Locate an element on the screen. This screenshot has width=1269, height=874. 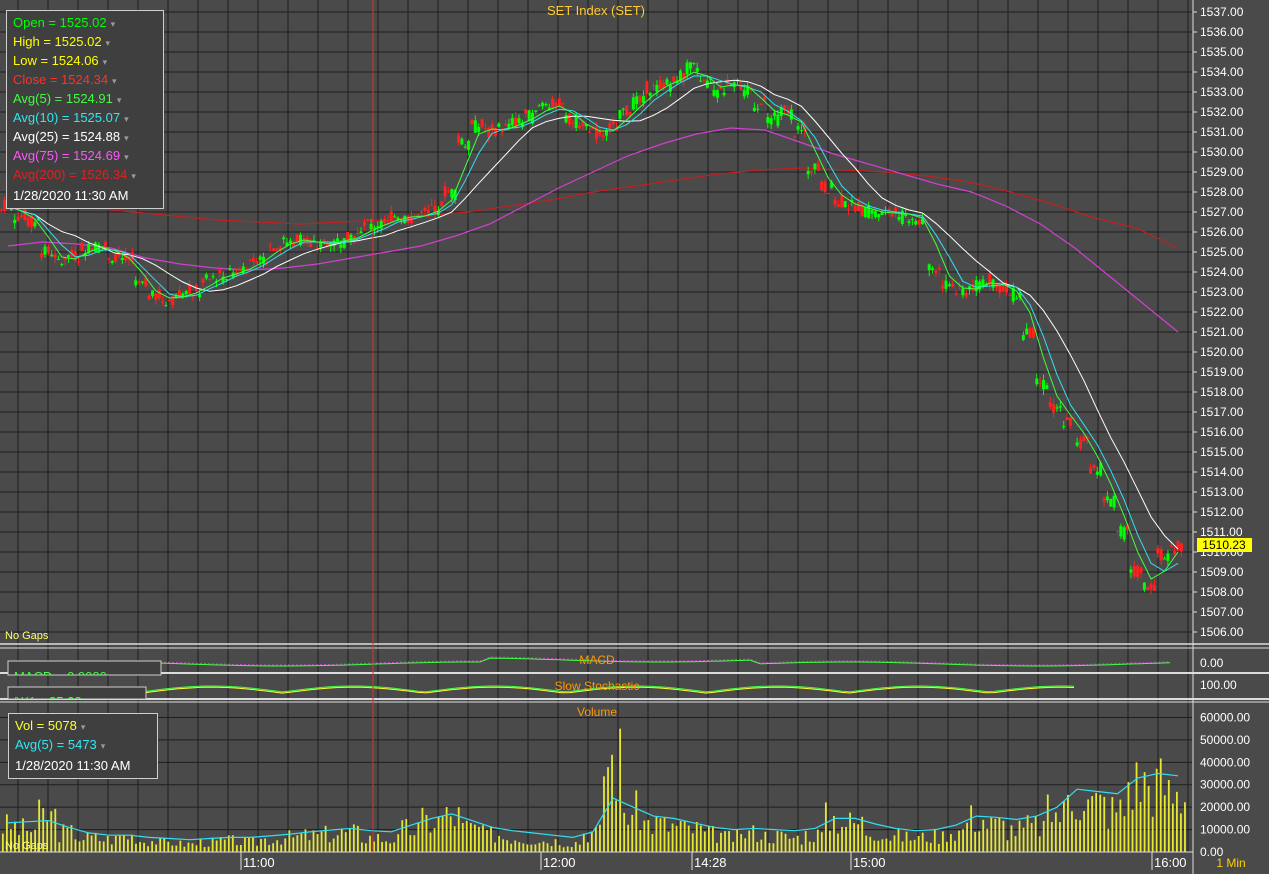
legend-row-text: Avg(75) = 1524.69 is located at coordinates (67, 155).